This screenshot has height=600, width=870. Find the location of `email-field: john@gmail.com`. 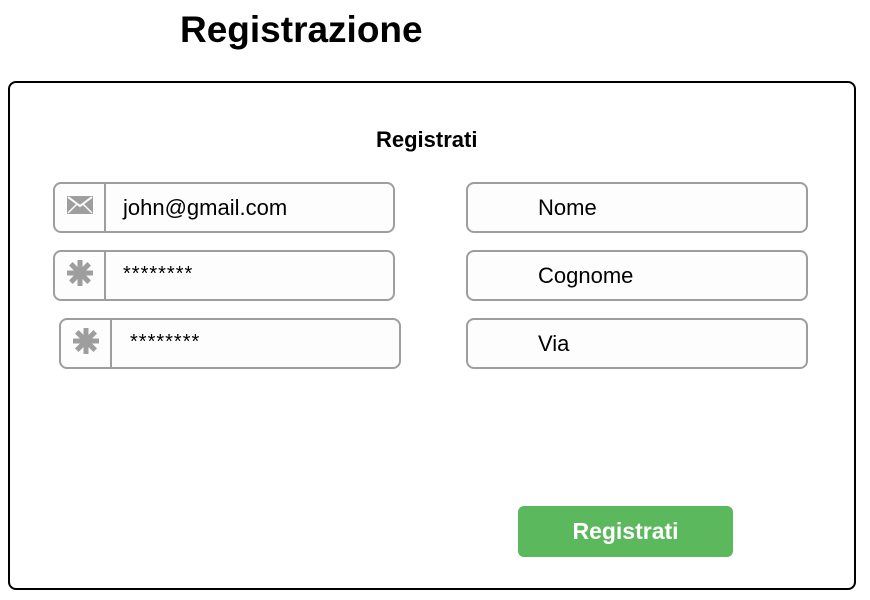

email-field: john@gmail.com is located at coordinates (224, 207).